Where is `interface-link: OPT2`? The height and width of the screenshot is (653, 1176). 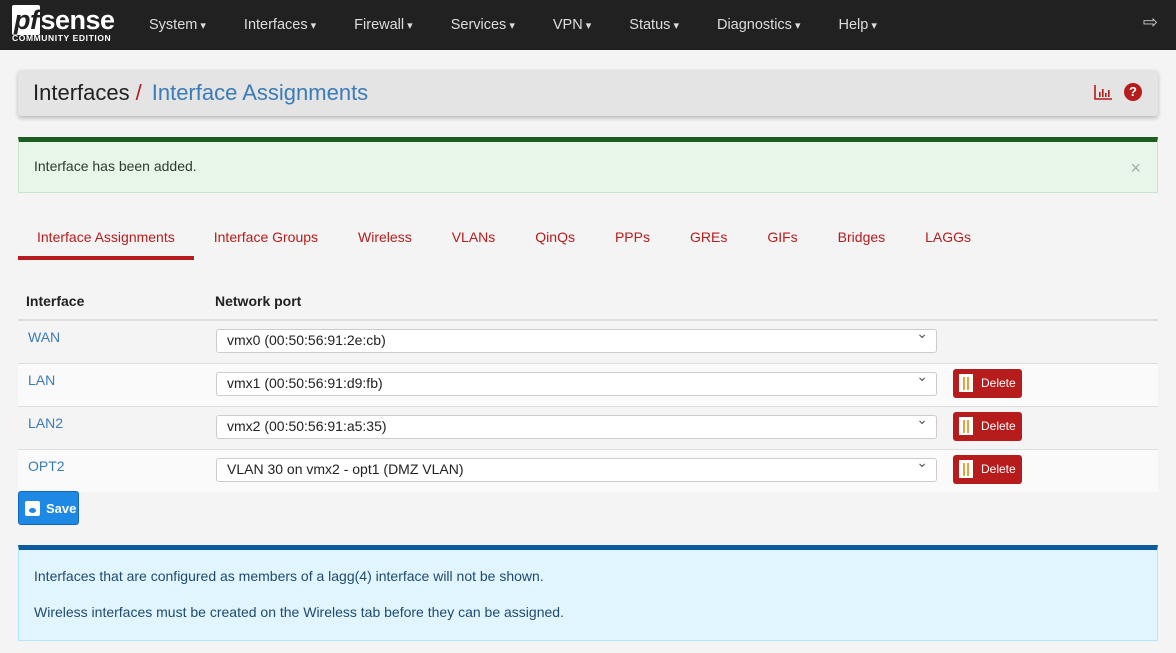 interface-link: OPT2 is located at coordinates (113, 466).